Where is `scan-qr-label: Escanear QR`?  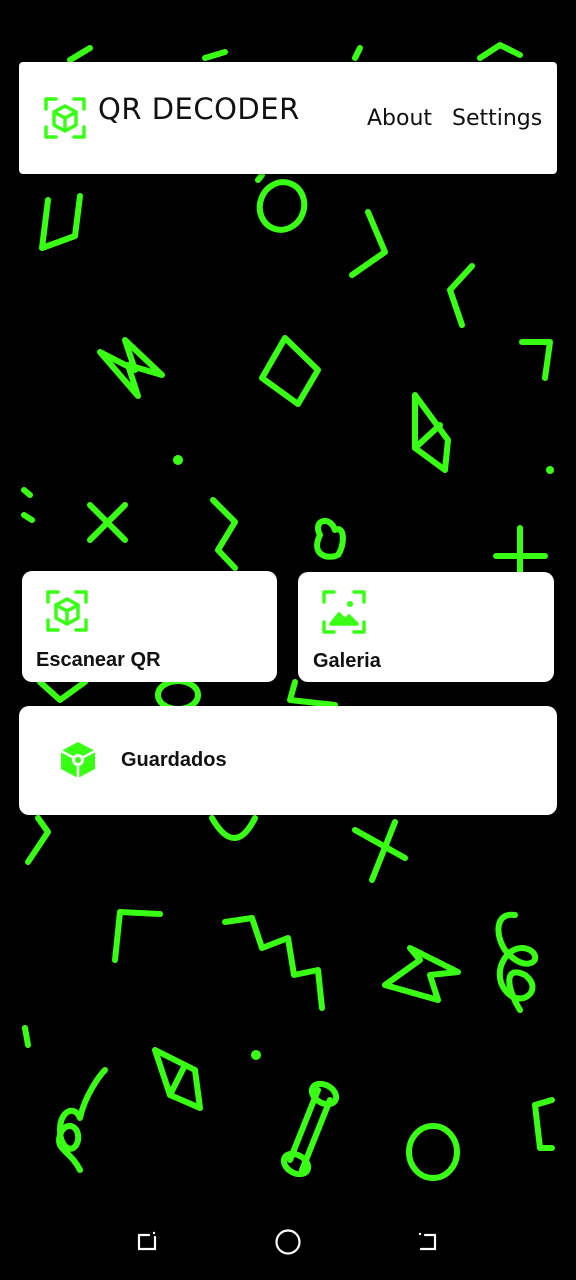 scan-qr-label: Escanear QR is located at coordinates (98, 660).